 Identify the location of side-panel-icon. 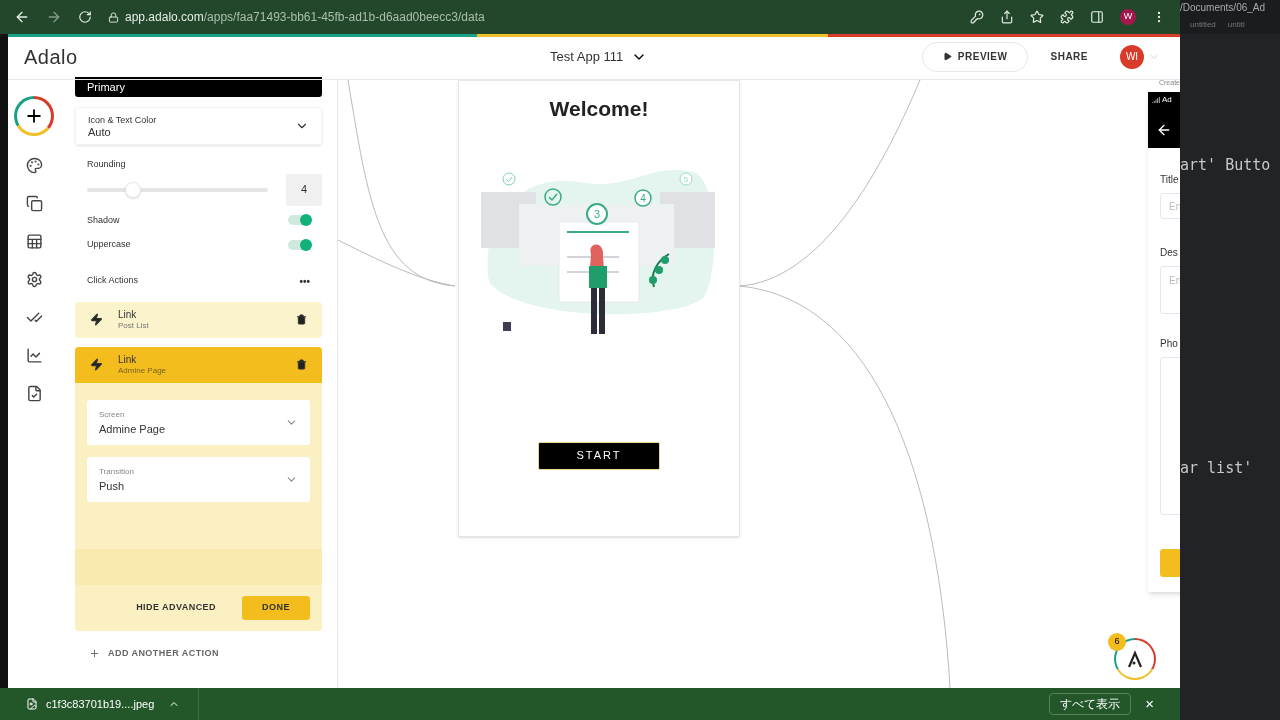
(1097, 17).